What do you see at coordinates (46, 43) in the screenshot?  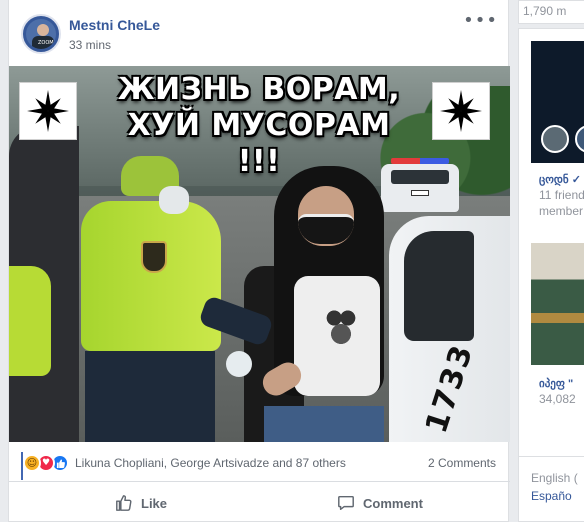 I see `avatar-caption: ZOOM` at bounding box center [46, 43].